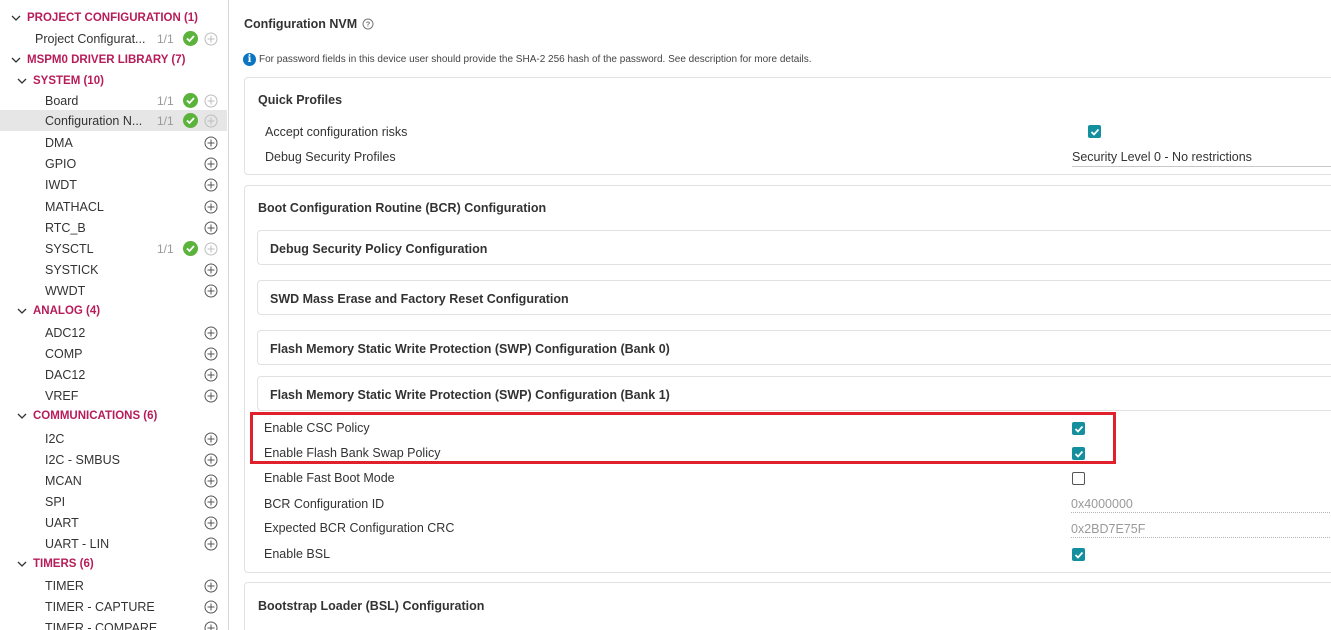  I want to click on bcr-crc-label: Expected BCR Configuration CRC, so click(359, 528).